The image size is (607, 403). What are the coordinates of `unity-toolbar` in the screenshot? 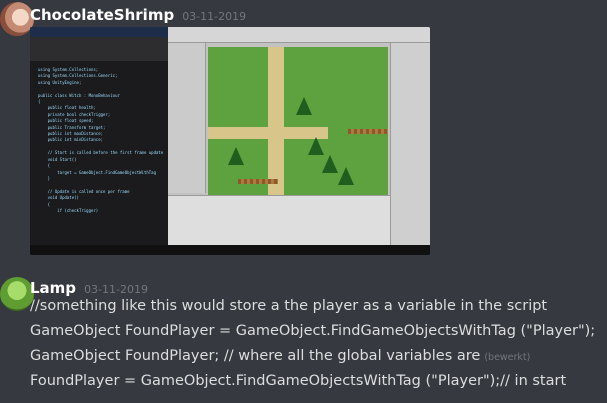 It's located at (299, 35).